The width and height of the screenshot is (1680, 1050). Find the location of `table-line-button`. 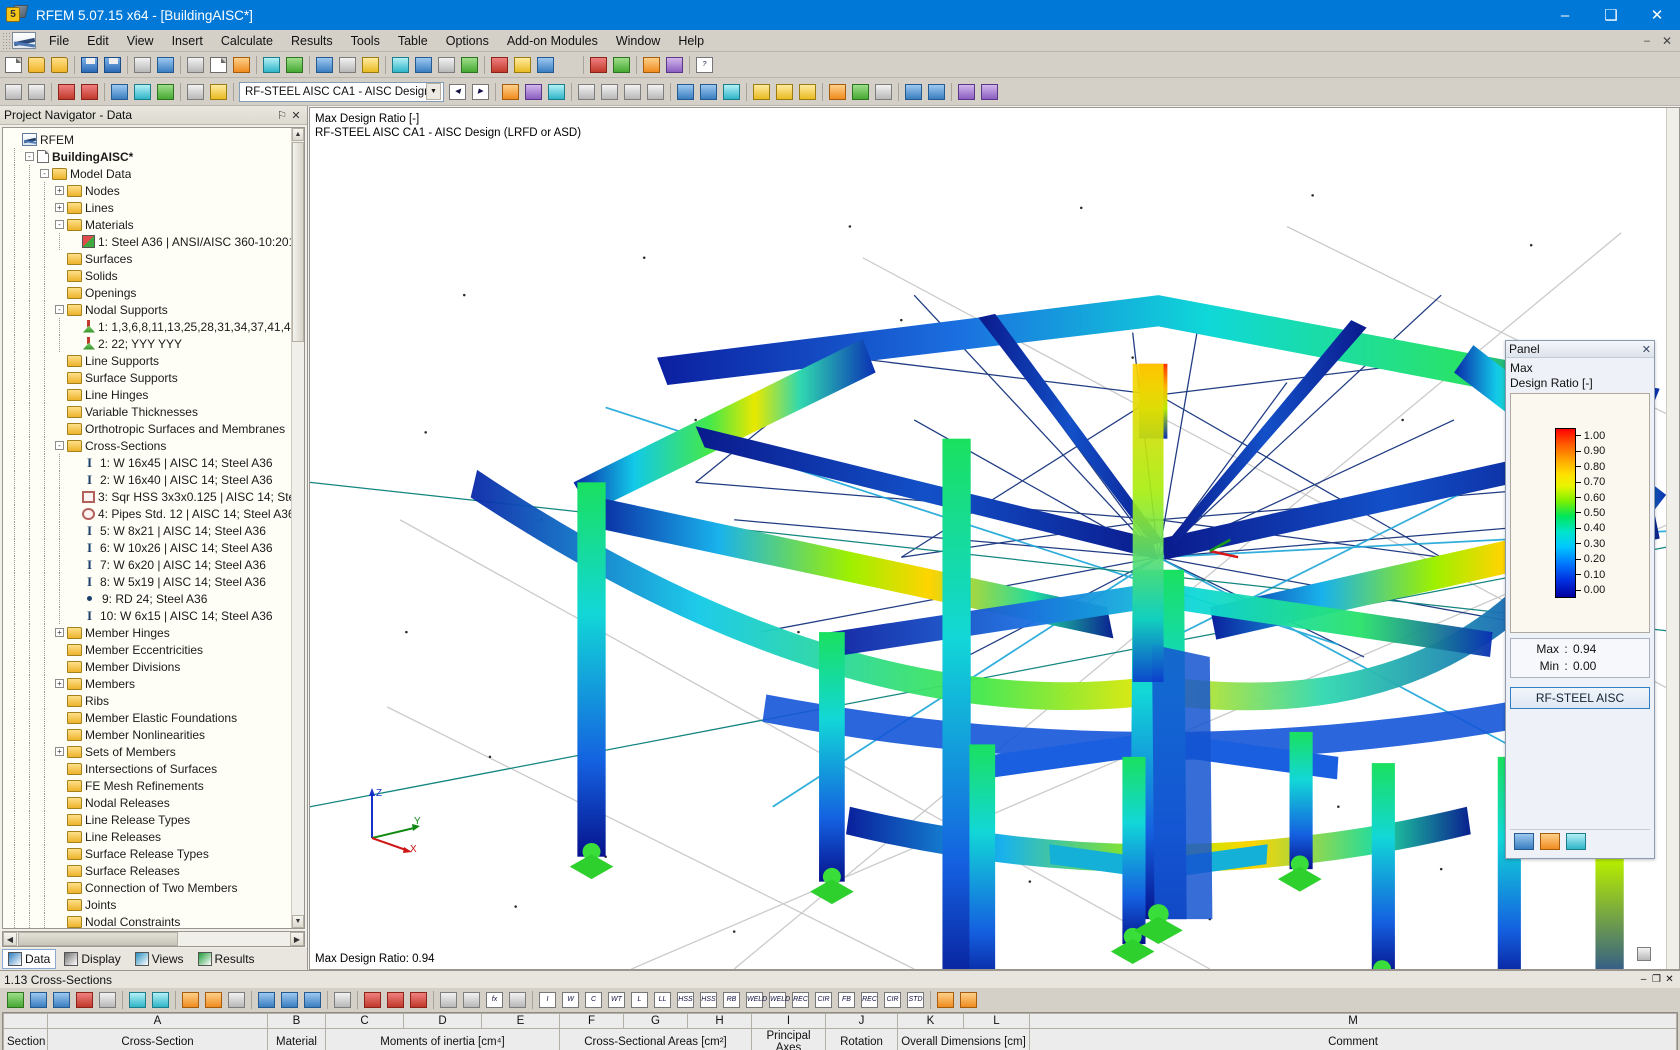

table-line-button is located at coordinates (395, 1000).